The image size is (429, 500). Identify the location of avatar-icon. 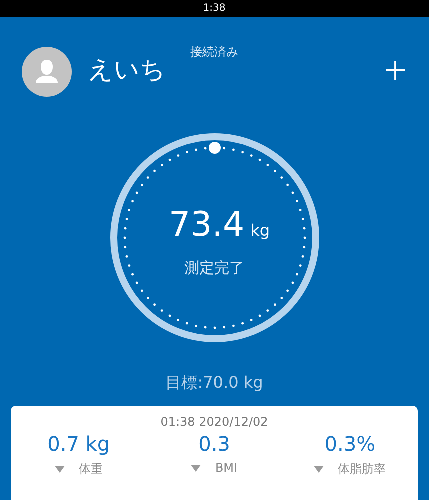
(47, 72).